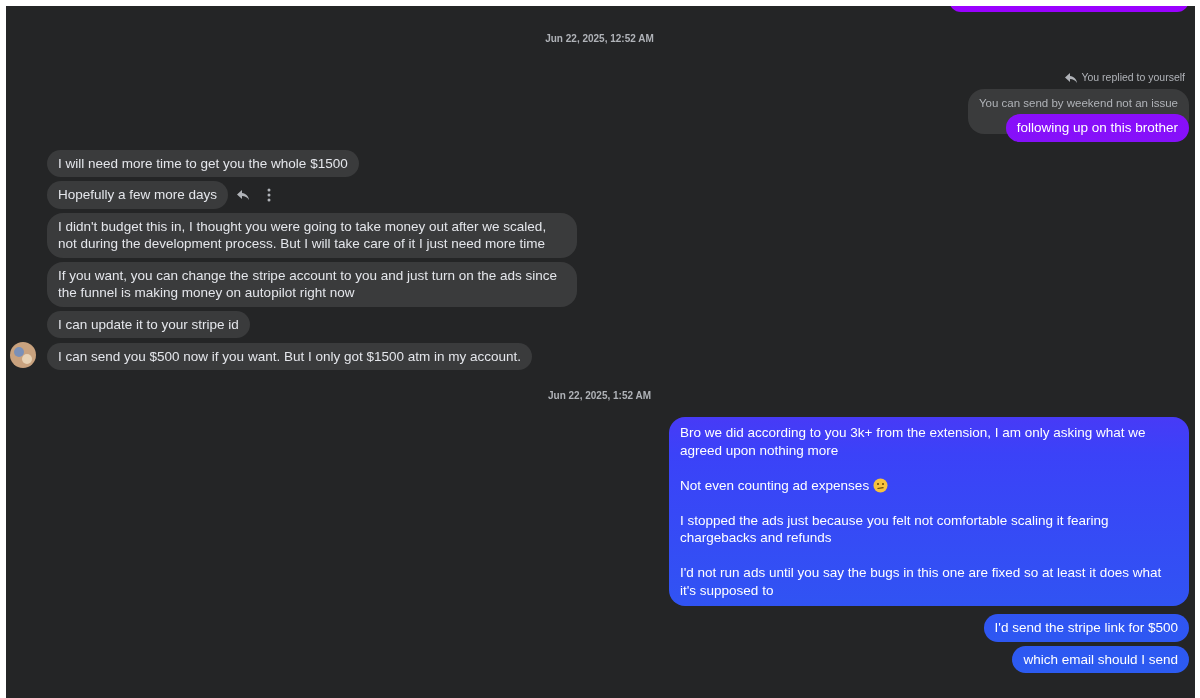 The image size is (1200, 698). I want to click on message-text: I stopped the ads just because you felt not comfortable scaling it fearing chargebacks and refunds, so click(895, 529).